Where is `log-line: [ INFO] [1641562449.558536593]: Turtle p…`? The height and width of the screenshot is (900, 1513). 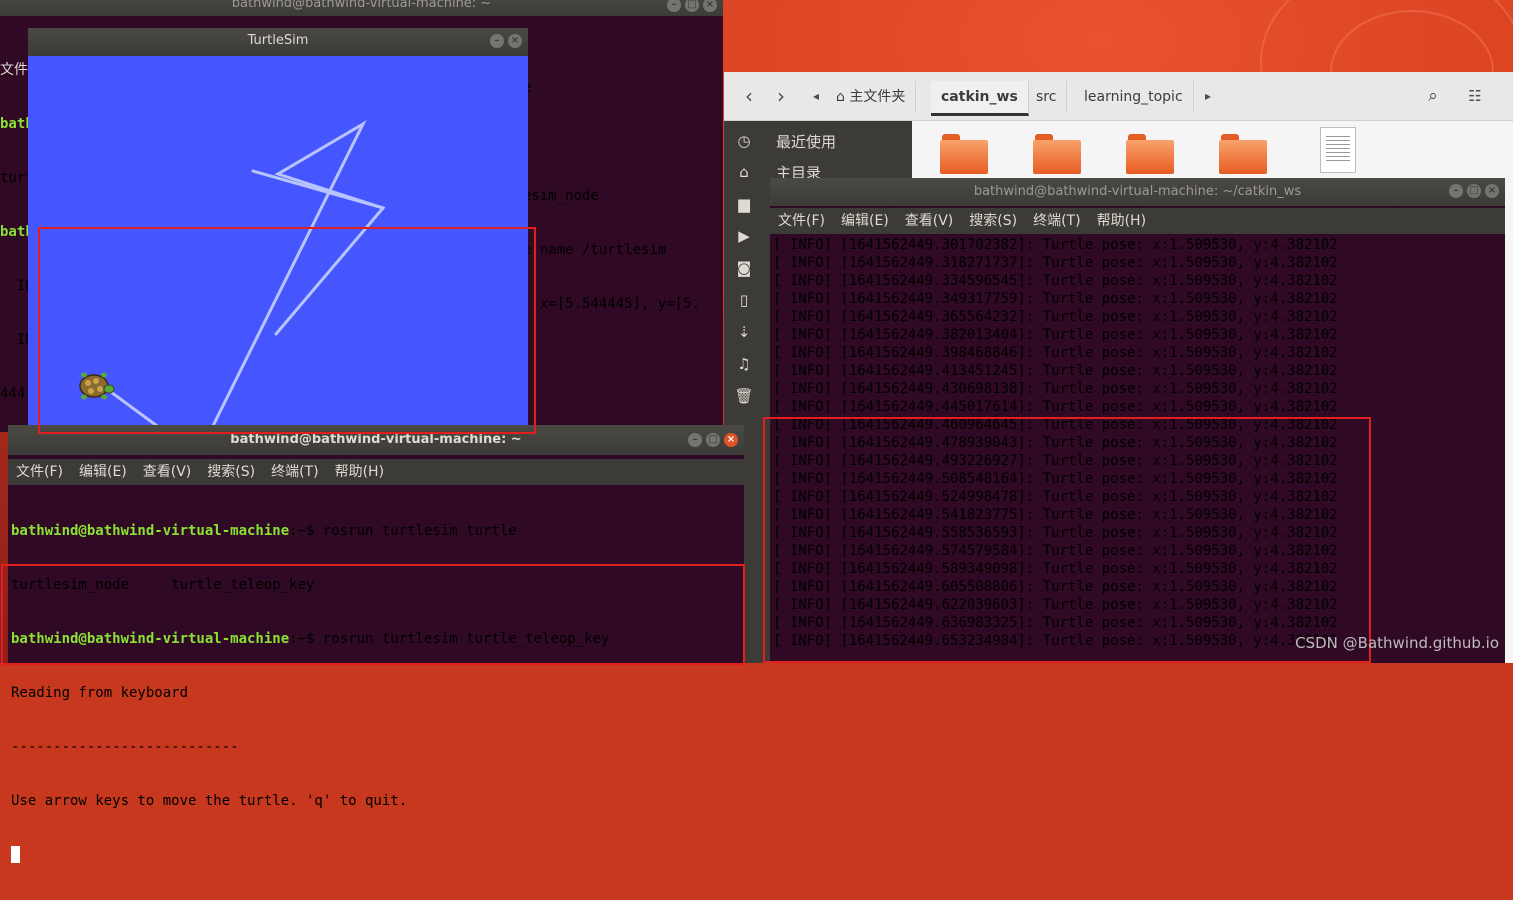 log-line: [ INFO] [1641562449.558536593]: Turtle p… is located at coordinates (1055, 533).